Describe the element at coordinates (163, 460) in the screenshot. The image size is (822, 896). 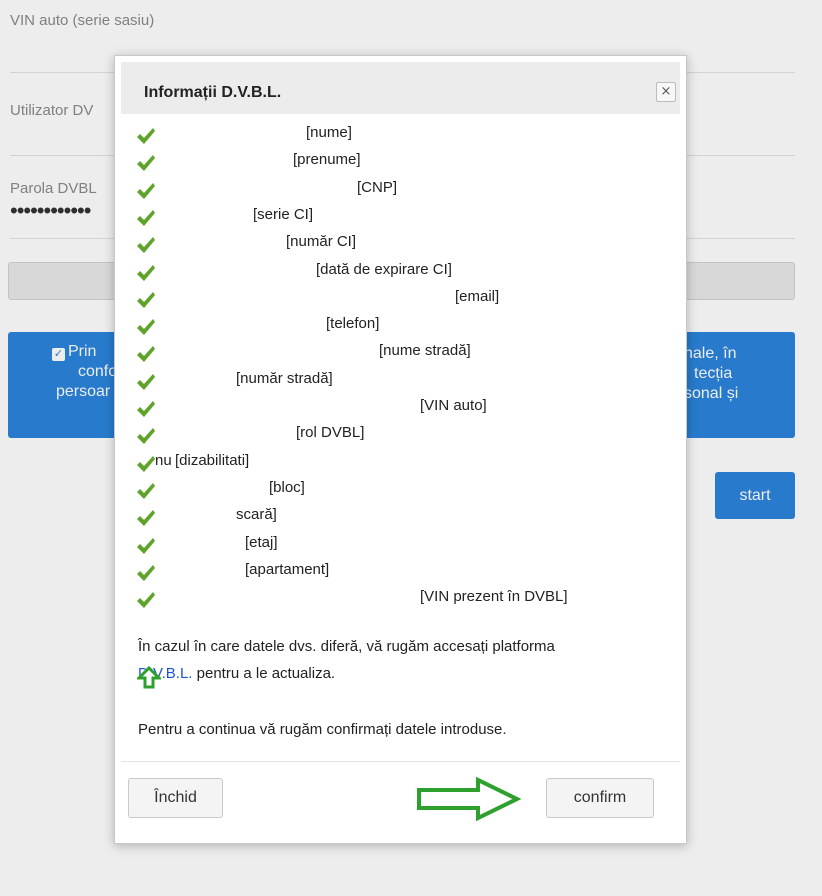
I see `field-prefix: nu` at that location.